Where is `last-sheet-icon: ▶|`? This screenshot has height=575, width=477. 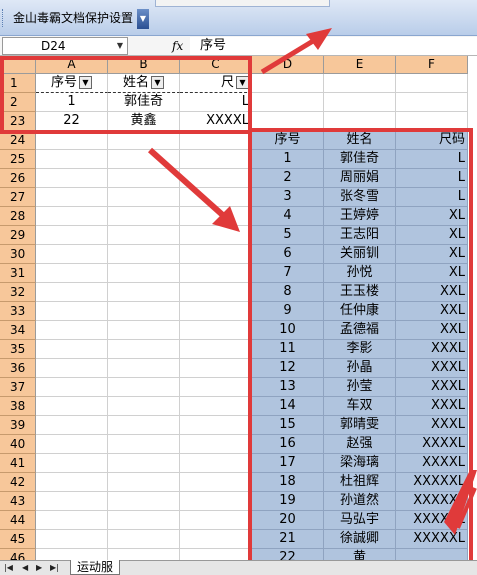
last-sheet-icon: ▶| is located at coordinates (54, 568).